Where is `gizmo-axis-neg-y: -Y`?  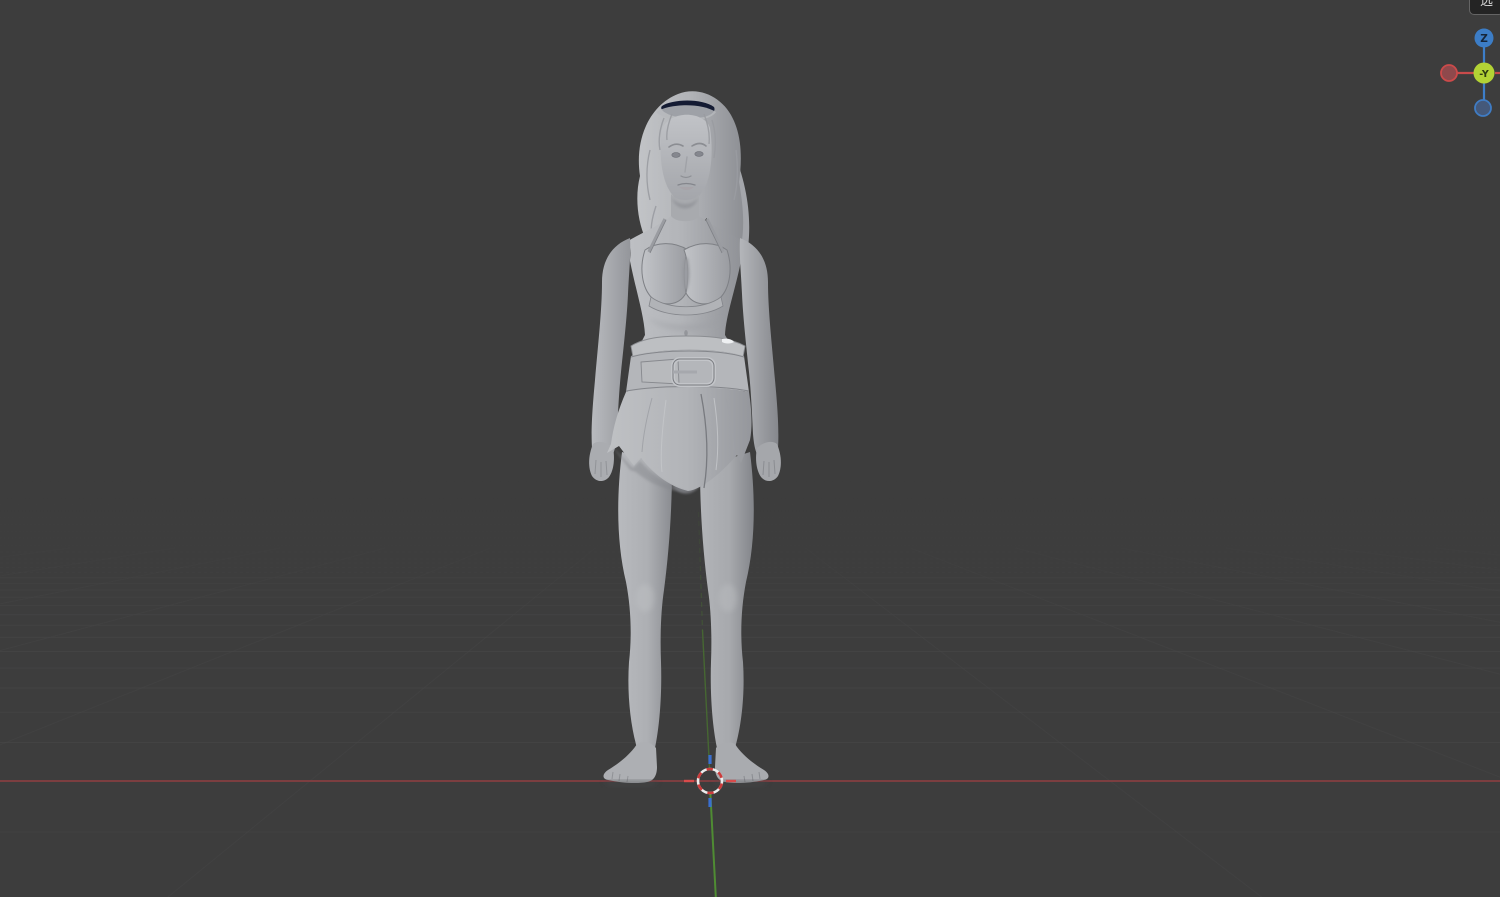 gizmo-axis-neg-y: -Y is located at coordinates (1484, 73).